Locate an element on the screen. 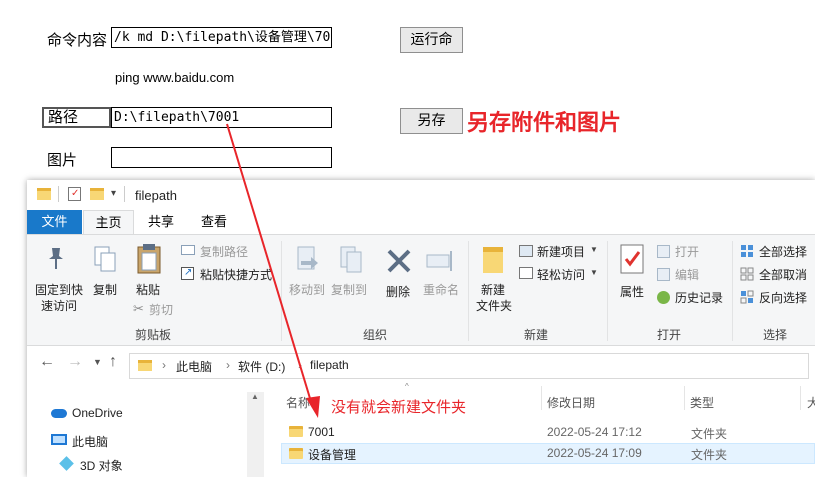 The width and height of the screenshot is (815, 477). path-input: D:\filepath\7001 is located at coordinates (221, 117).